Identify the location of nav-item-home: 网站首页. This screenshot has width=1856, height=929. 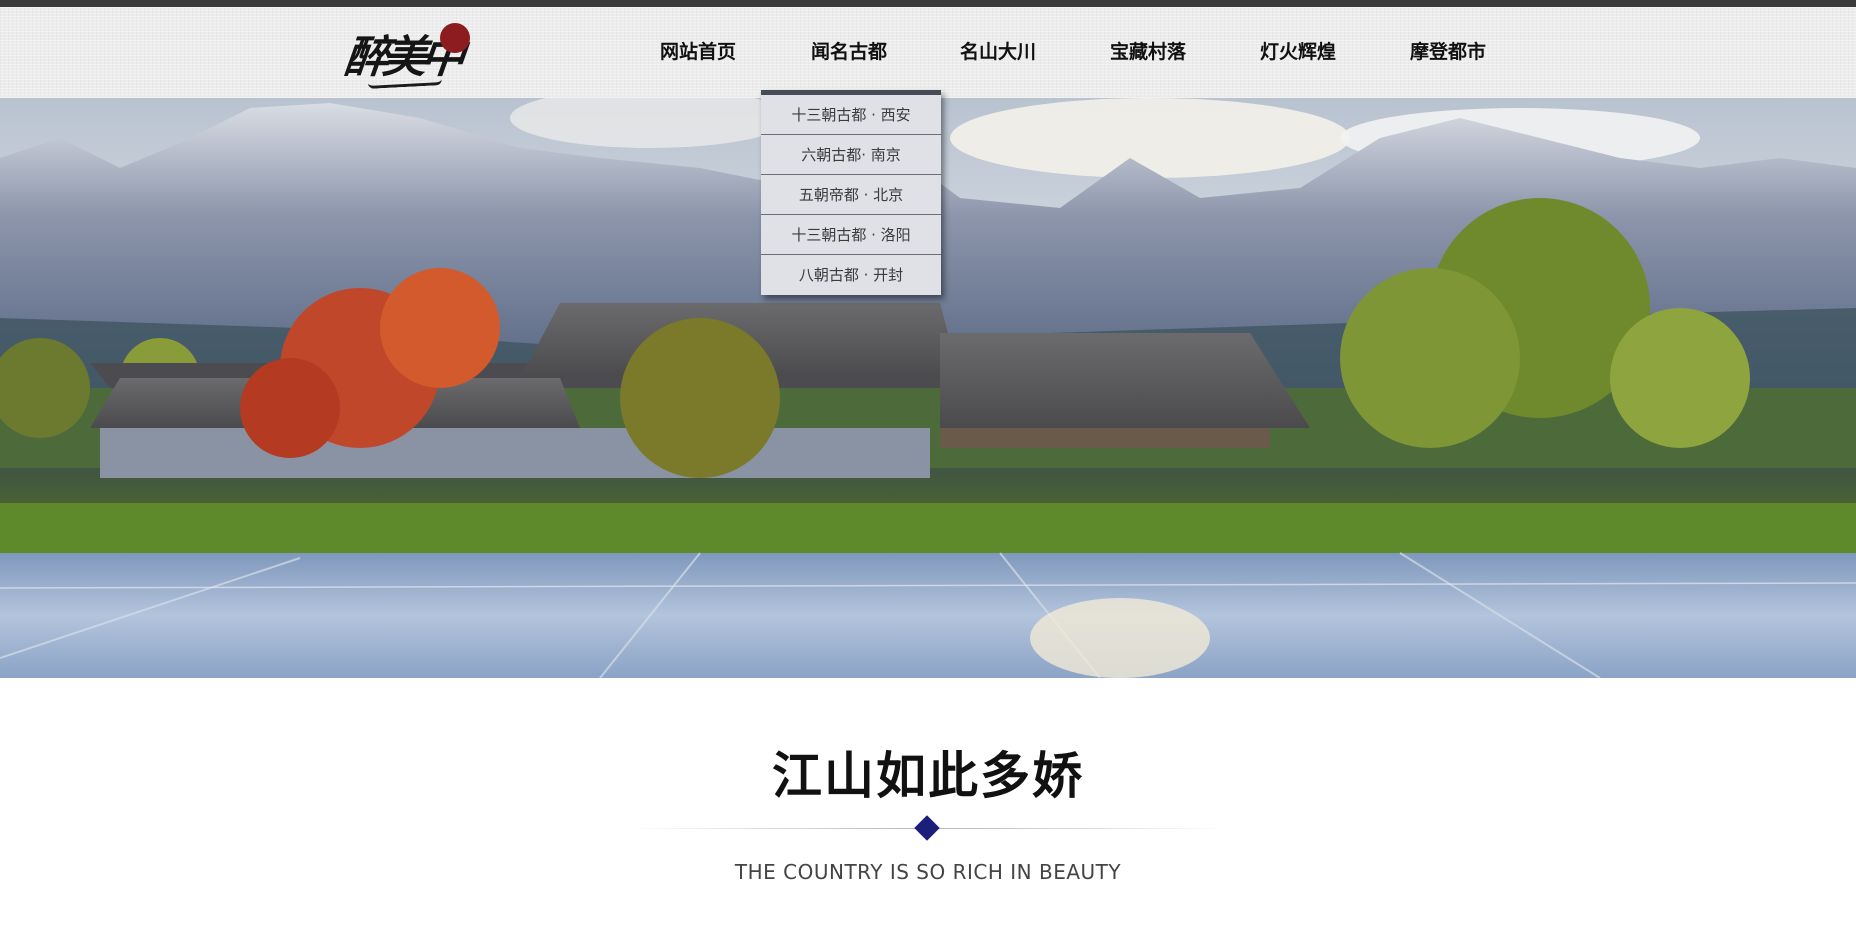
(698, 52).